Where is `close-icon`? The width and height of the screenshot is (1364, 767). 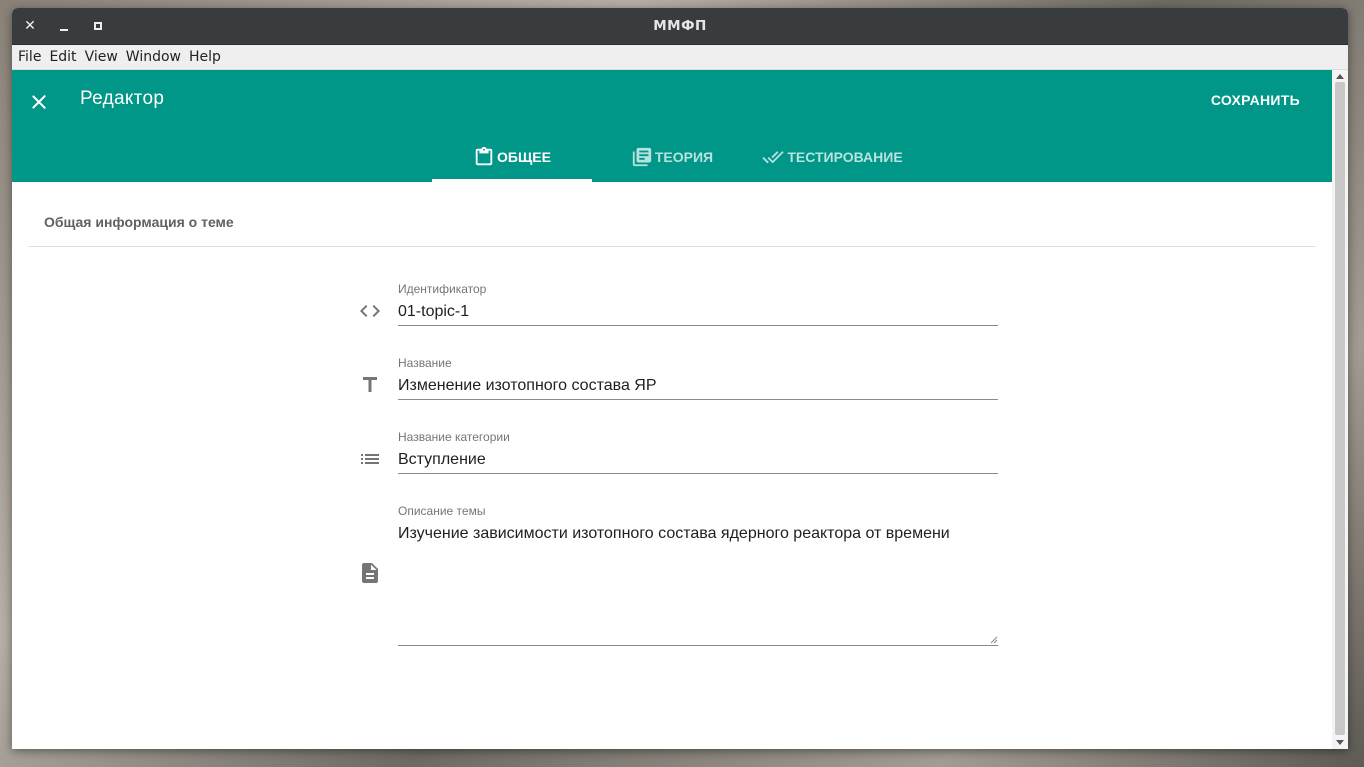 close-icon is located at coordinates (39, 102).